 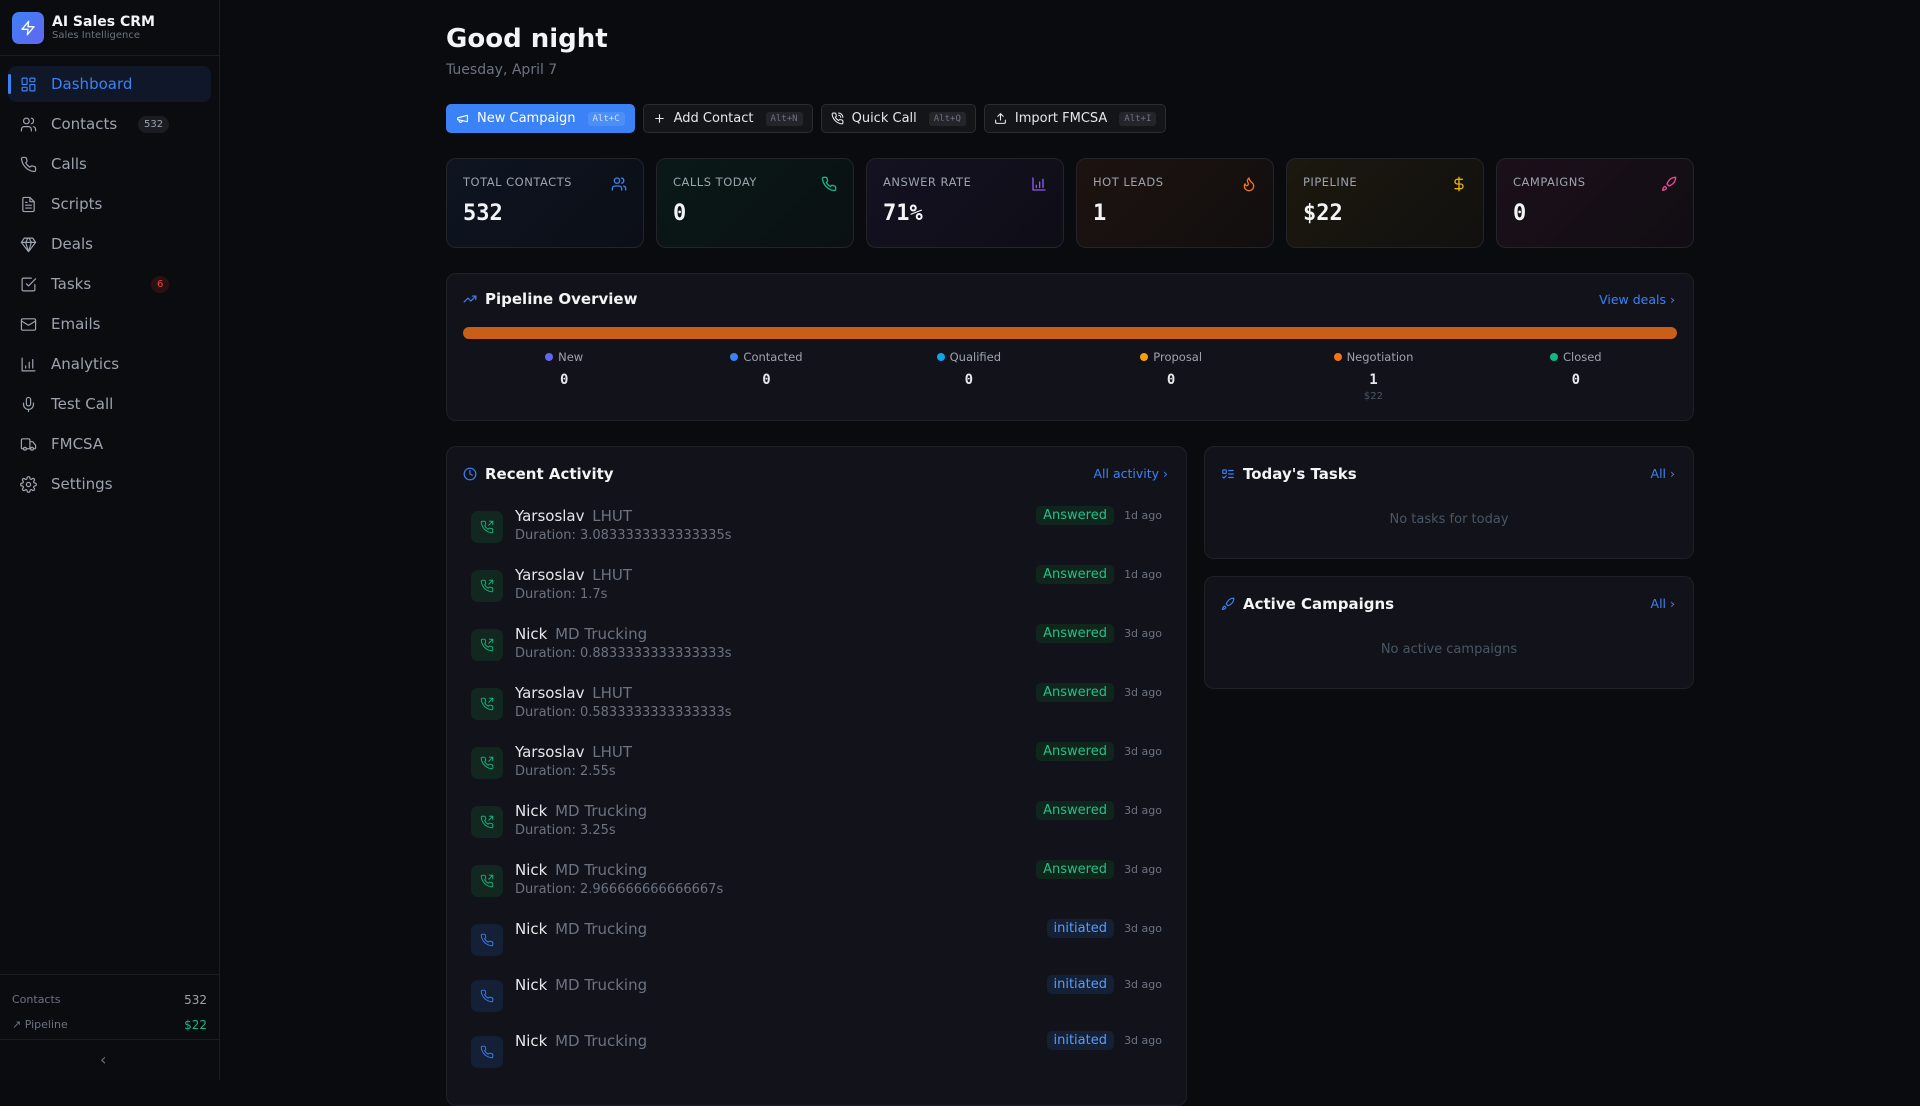 I want to click on sidebar-item-contacts: Contacts 532, so click(x=109, y=124).